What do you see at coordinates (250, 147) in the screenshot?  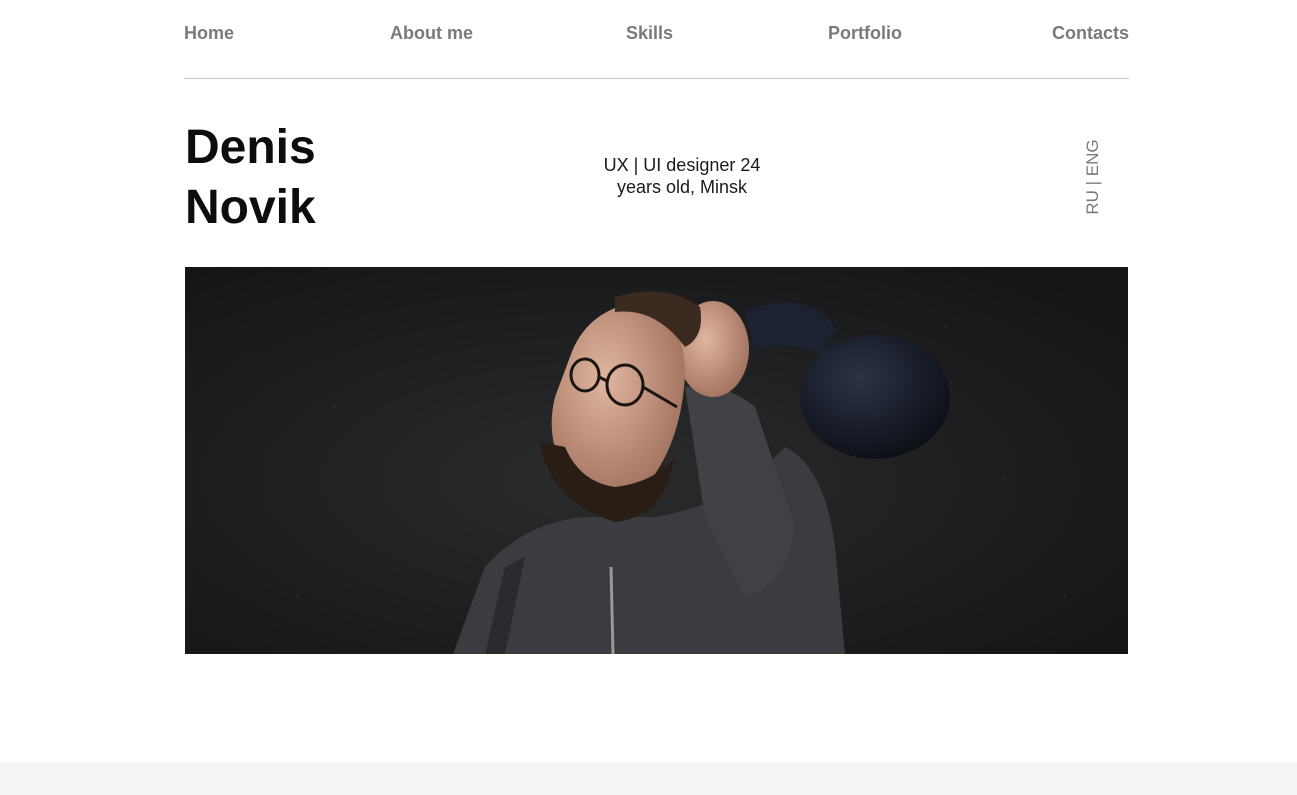 I see `first-name: Denis` at bounding box center [250, 147].